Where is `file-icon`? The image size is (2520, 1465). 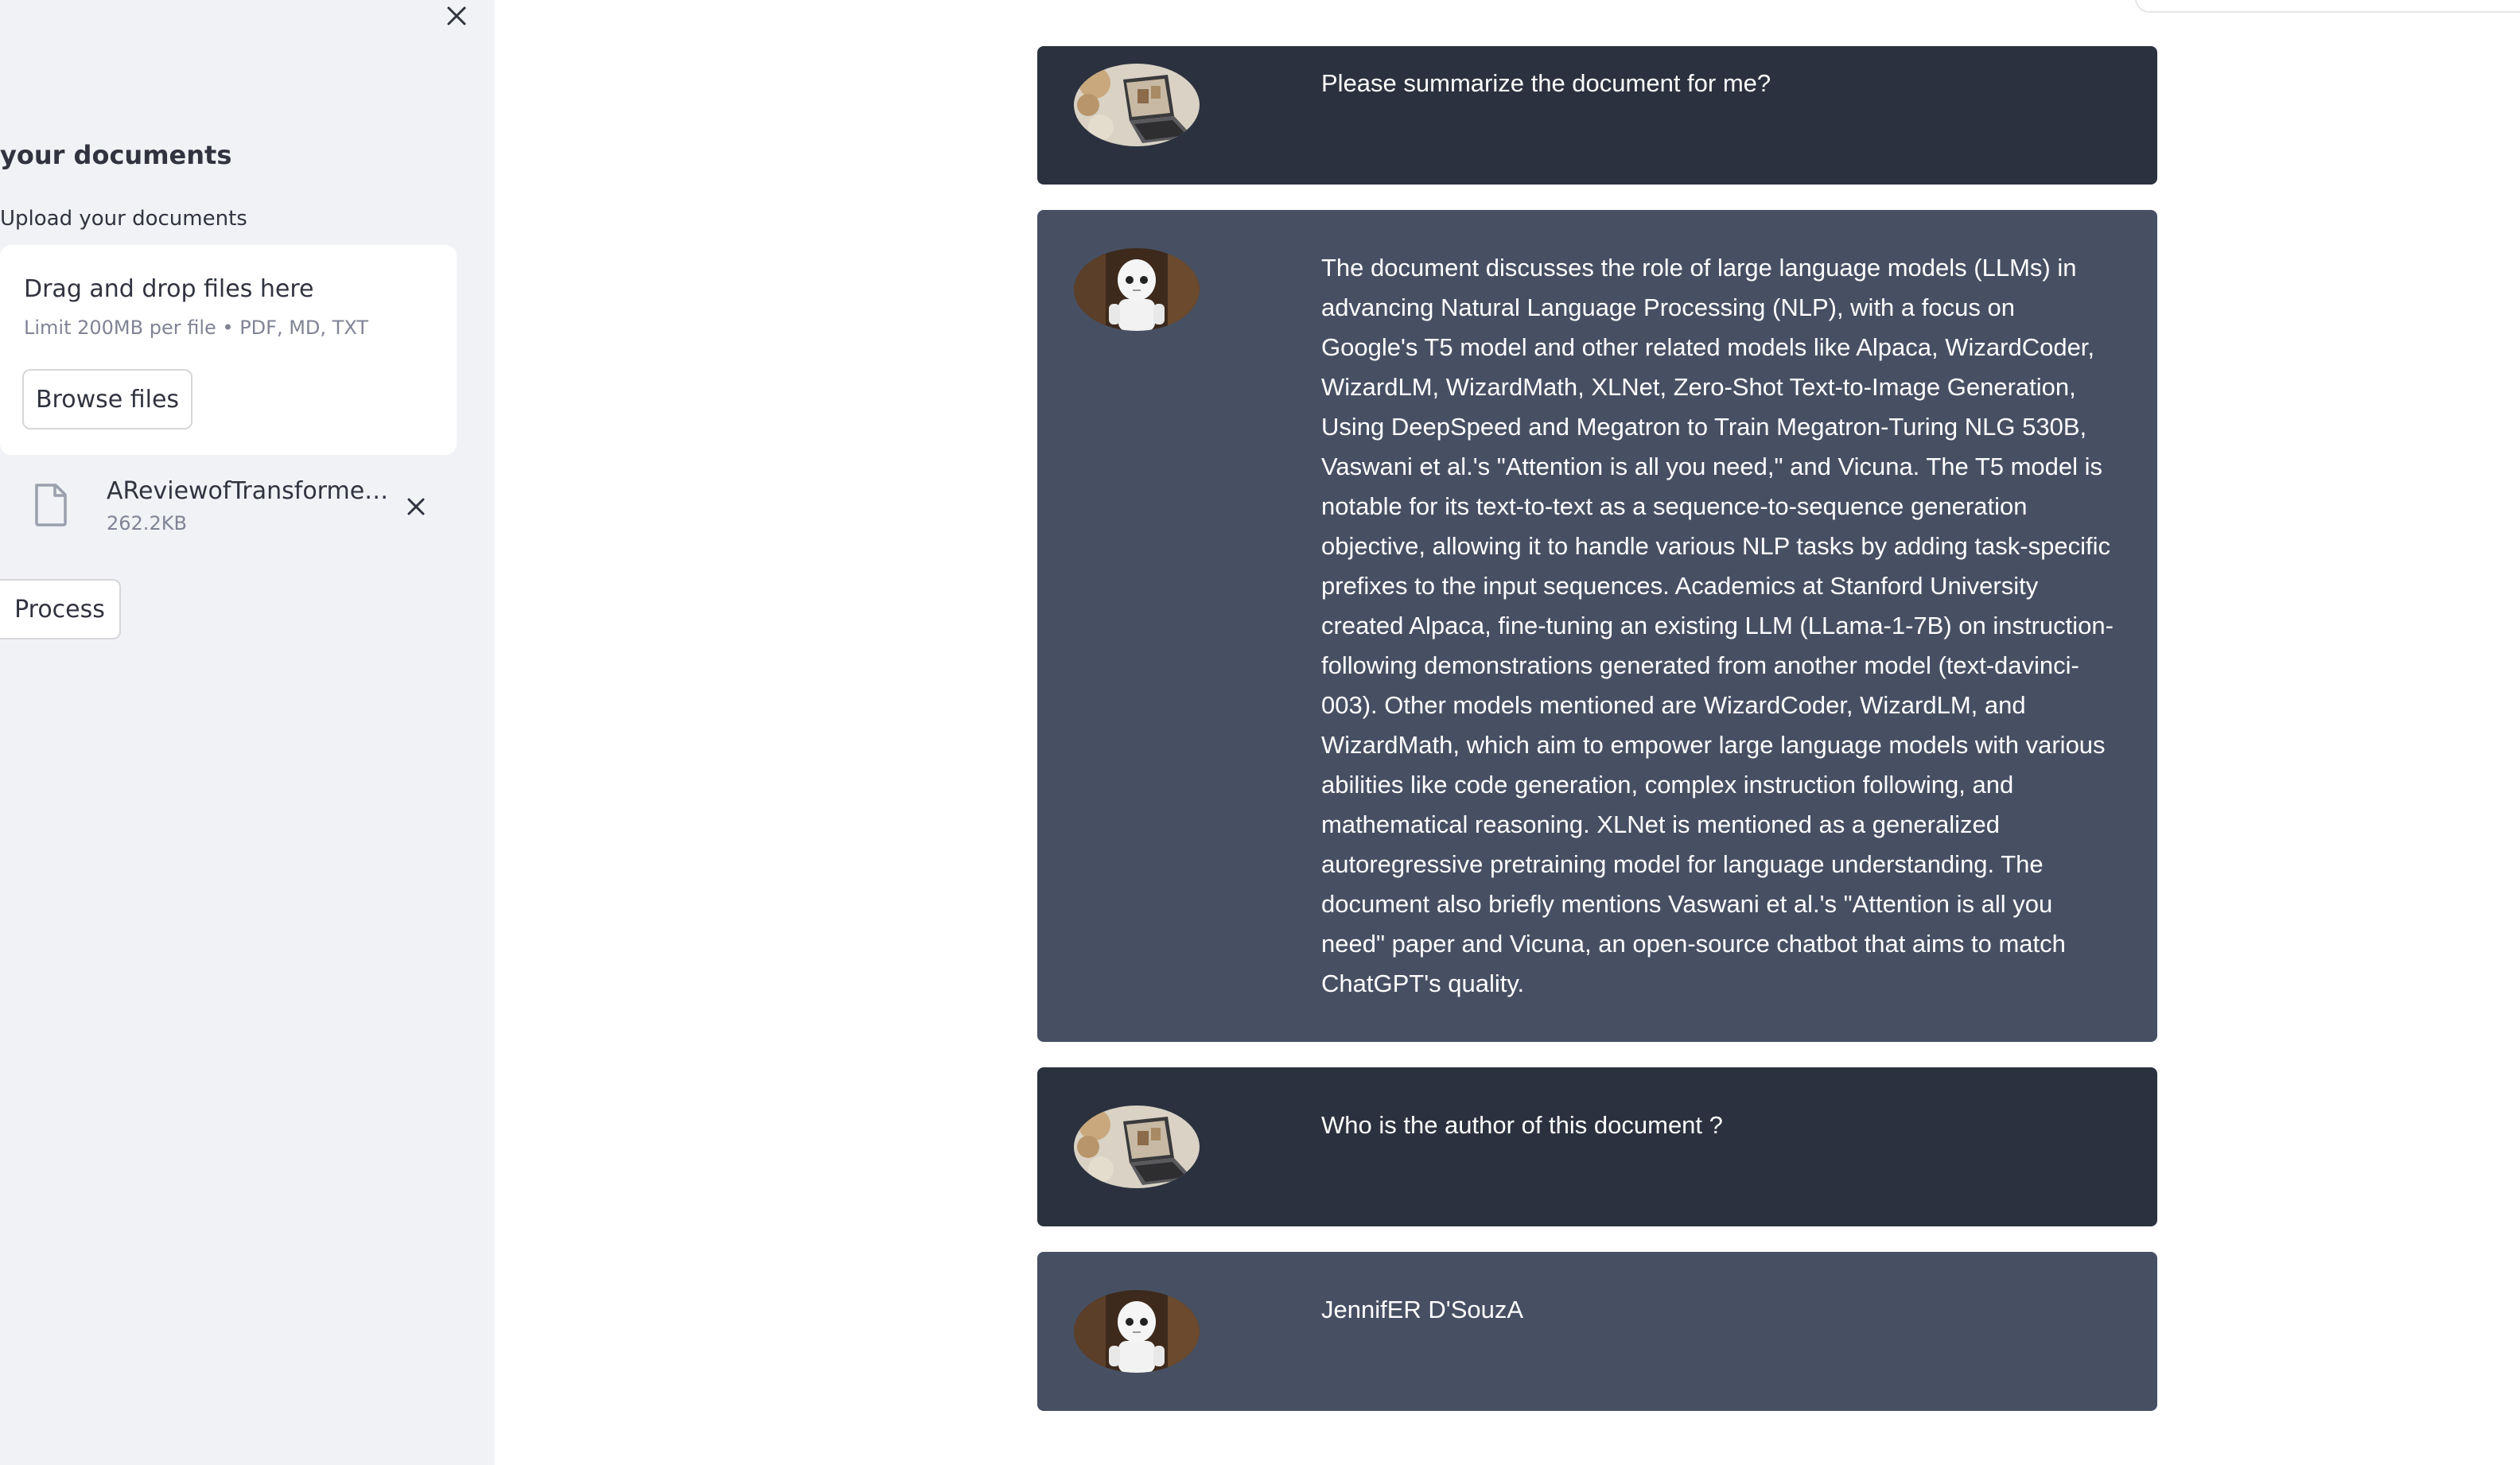
file-icon is located at coordinates (51, 506).